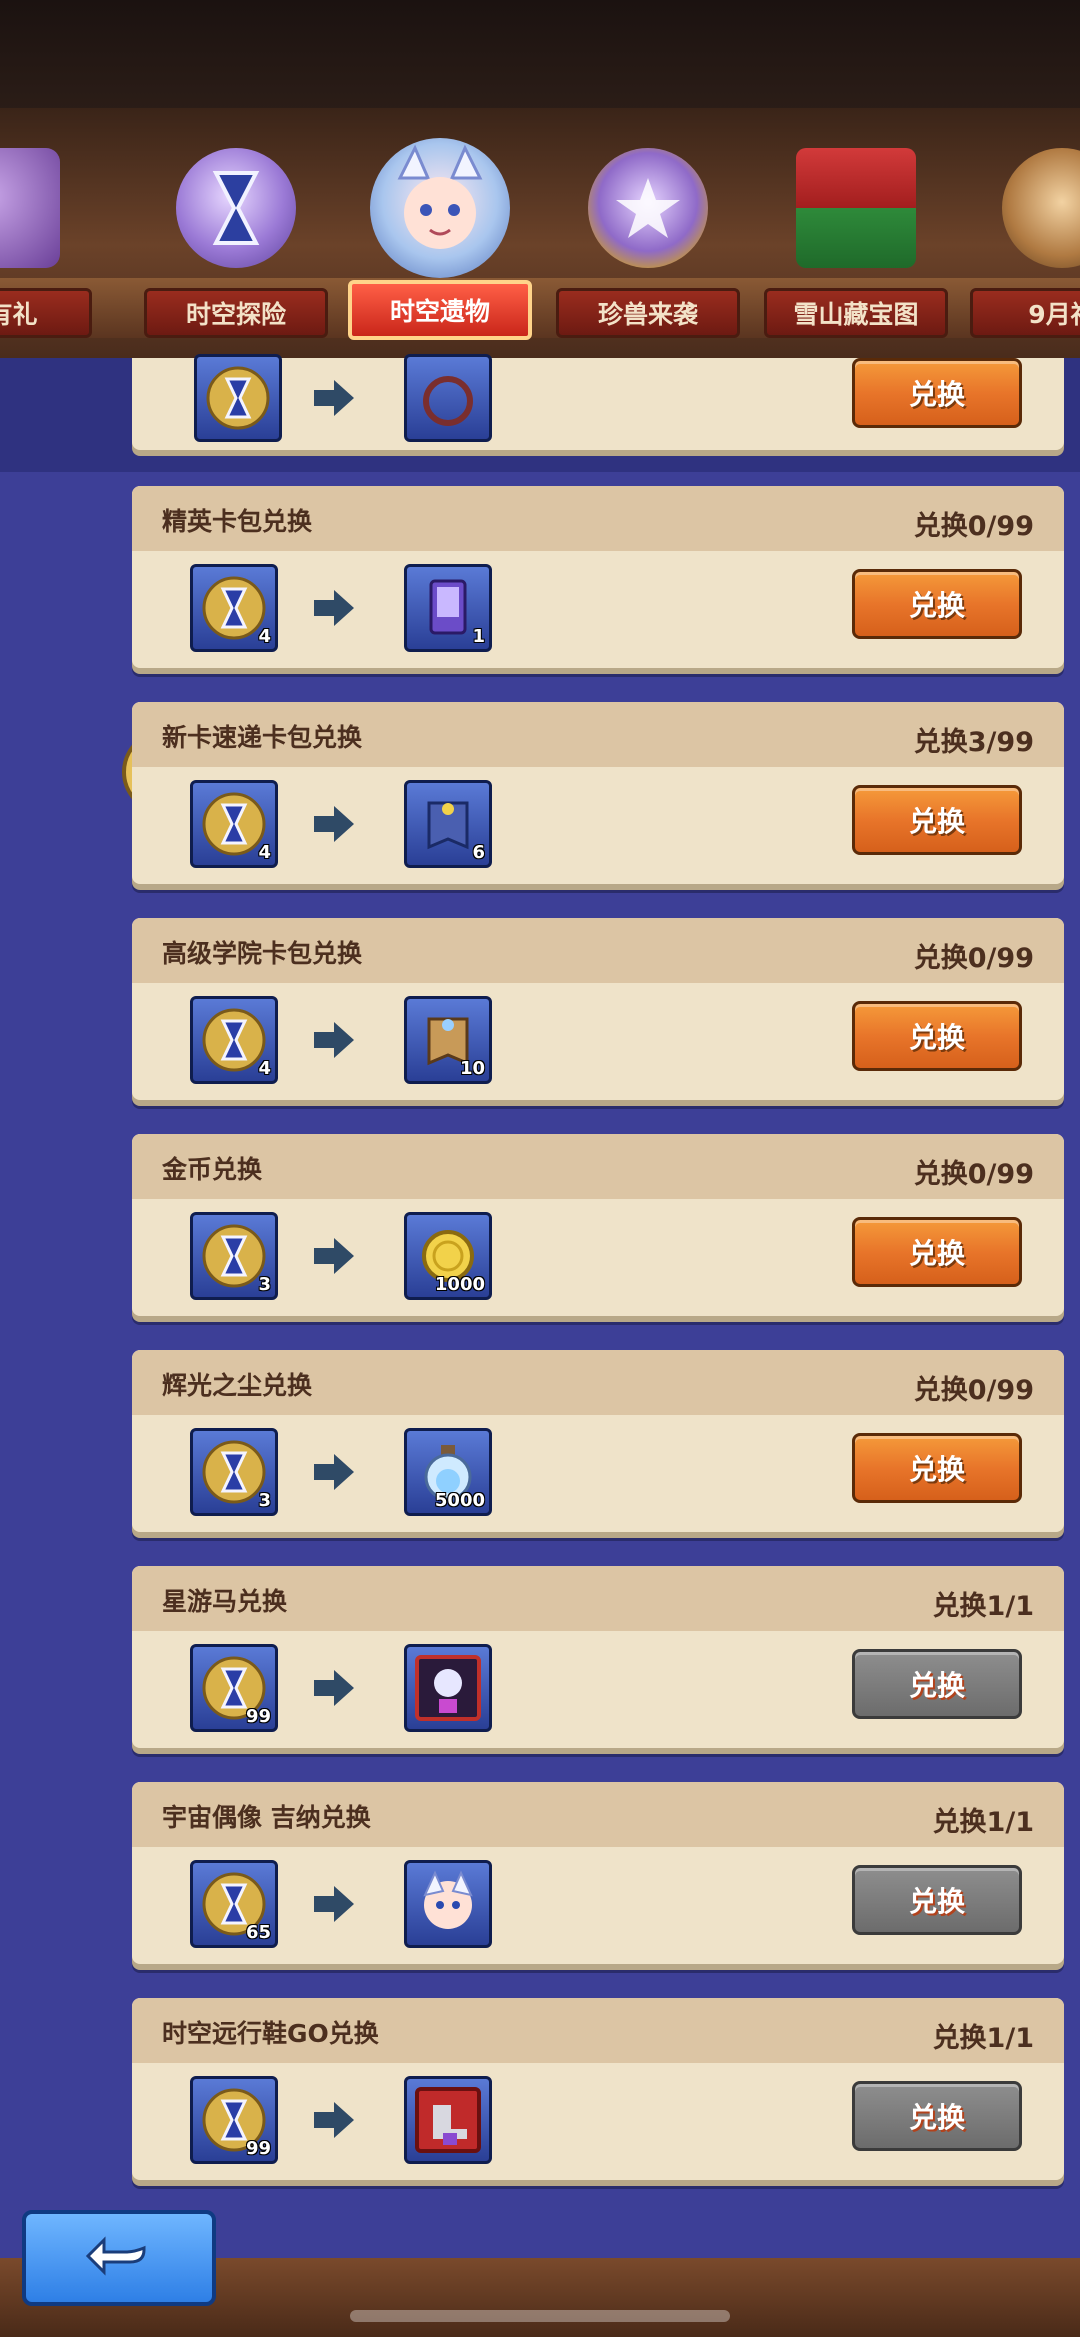 This screenshot has width=1080, height=2337. Describe the element at coordinates (448, 1899) in the screenshot. I see `idol-portrait-icon` at that location.